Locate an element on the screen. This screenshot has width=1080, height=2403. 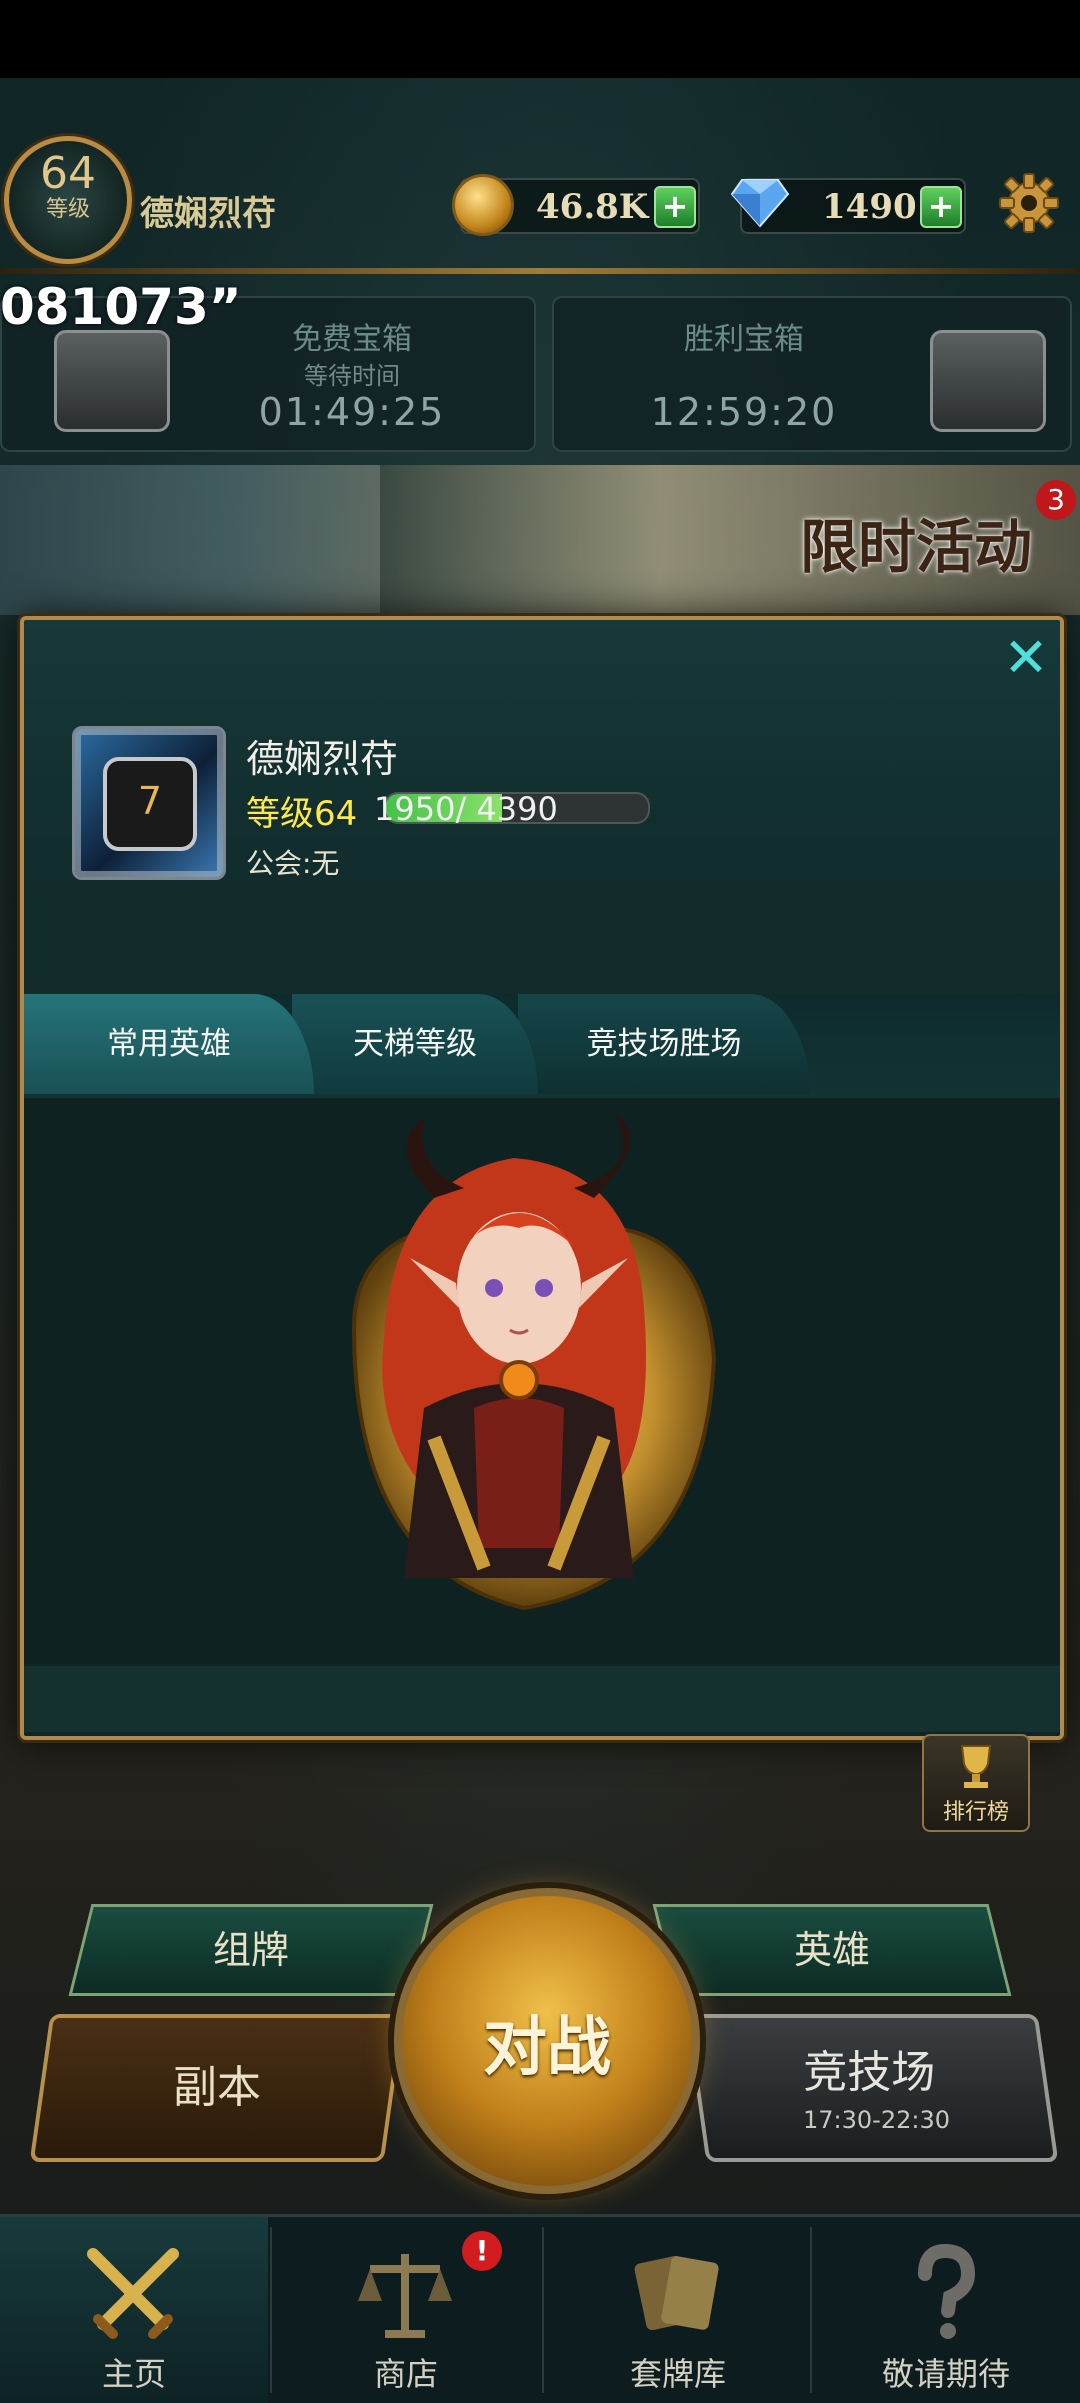
add-gold-button: + is located at coordinates (675, 207).